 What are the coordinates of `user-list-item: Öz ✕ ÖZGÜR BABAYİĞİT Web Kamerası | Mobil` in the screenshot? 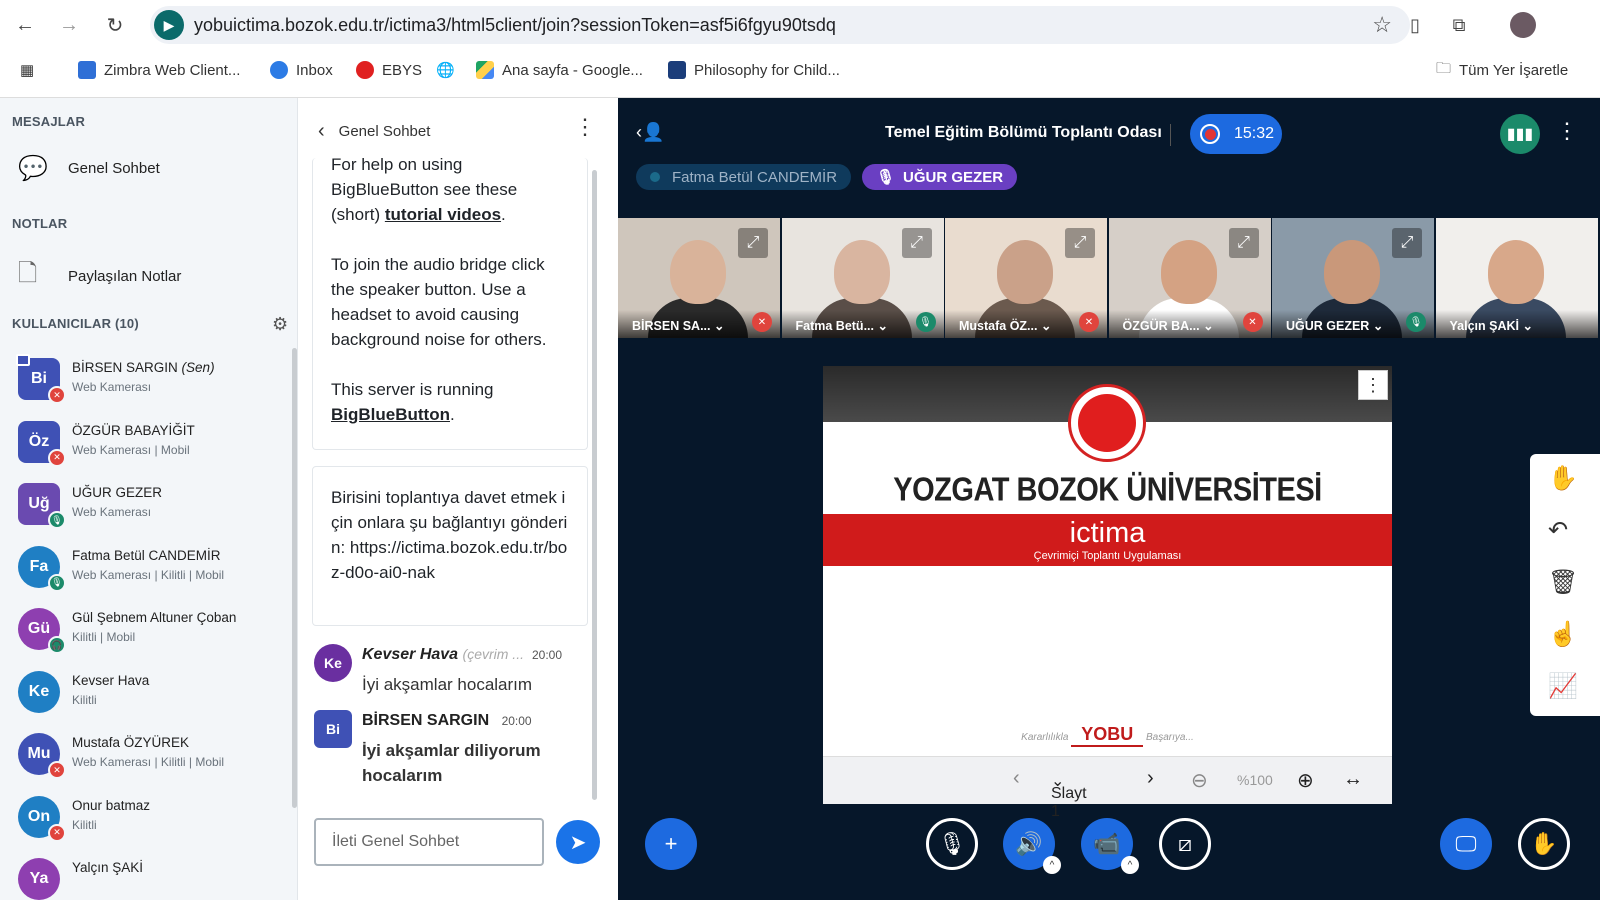 It's located at (153, 445).